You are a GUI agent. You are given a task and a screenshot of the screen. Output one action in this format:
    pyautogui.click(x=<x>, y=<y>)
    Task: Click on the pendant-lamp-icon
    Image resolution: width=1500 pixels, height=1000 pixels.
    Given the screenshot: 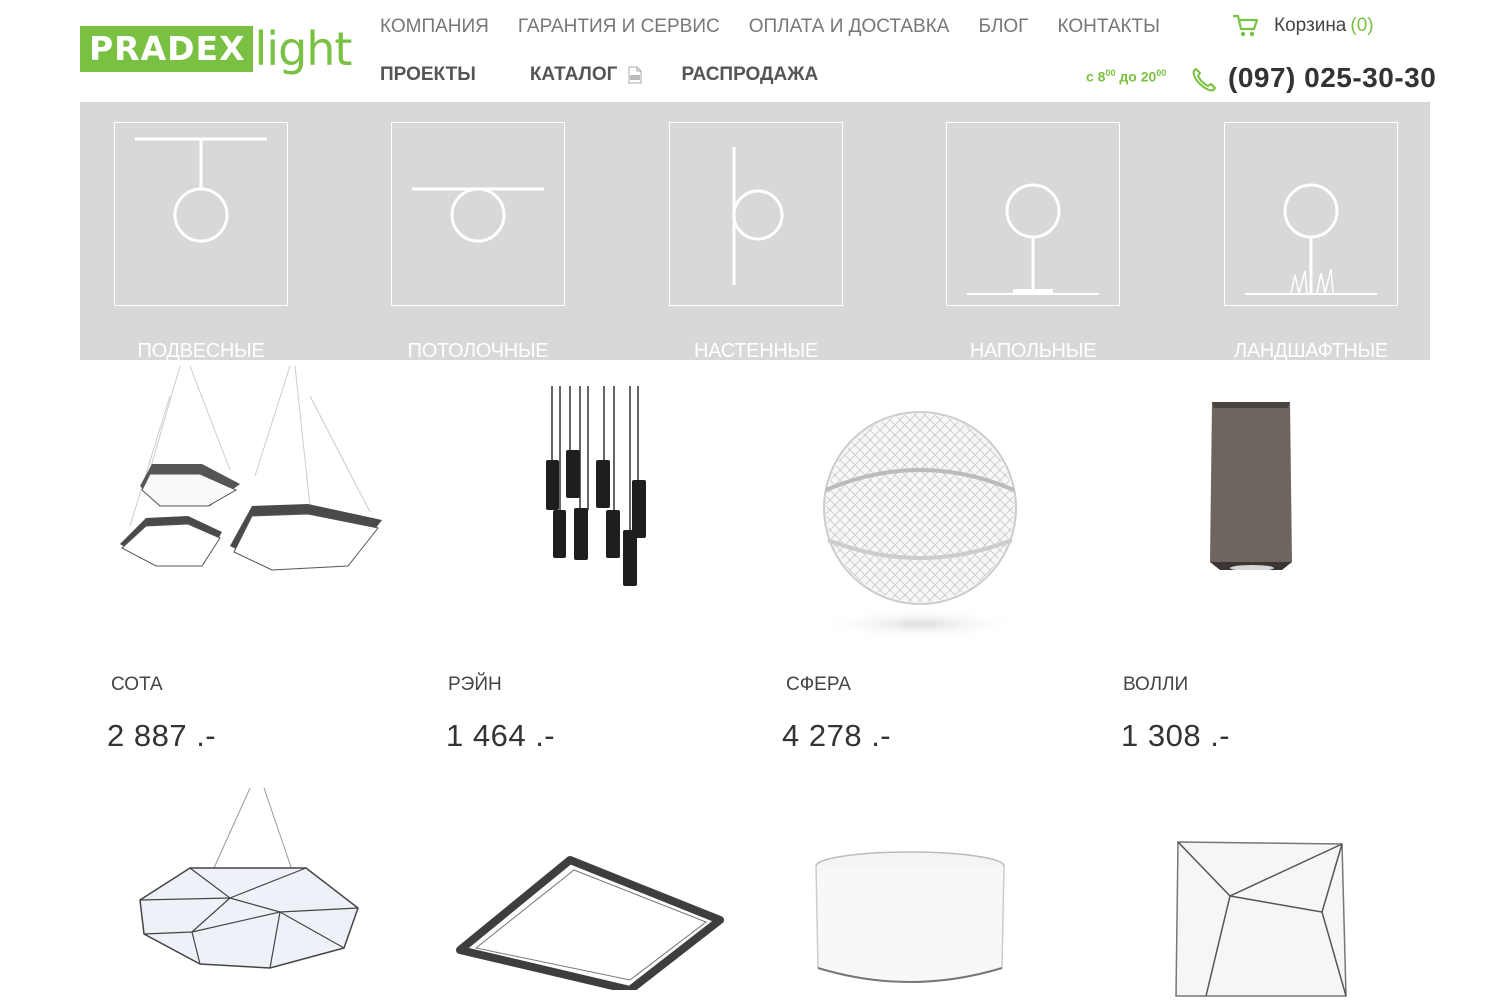 What is the action you would take?
    pyautogui.click(x=201, y=190)
    